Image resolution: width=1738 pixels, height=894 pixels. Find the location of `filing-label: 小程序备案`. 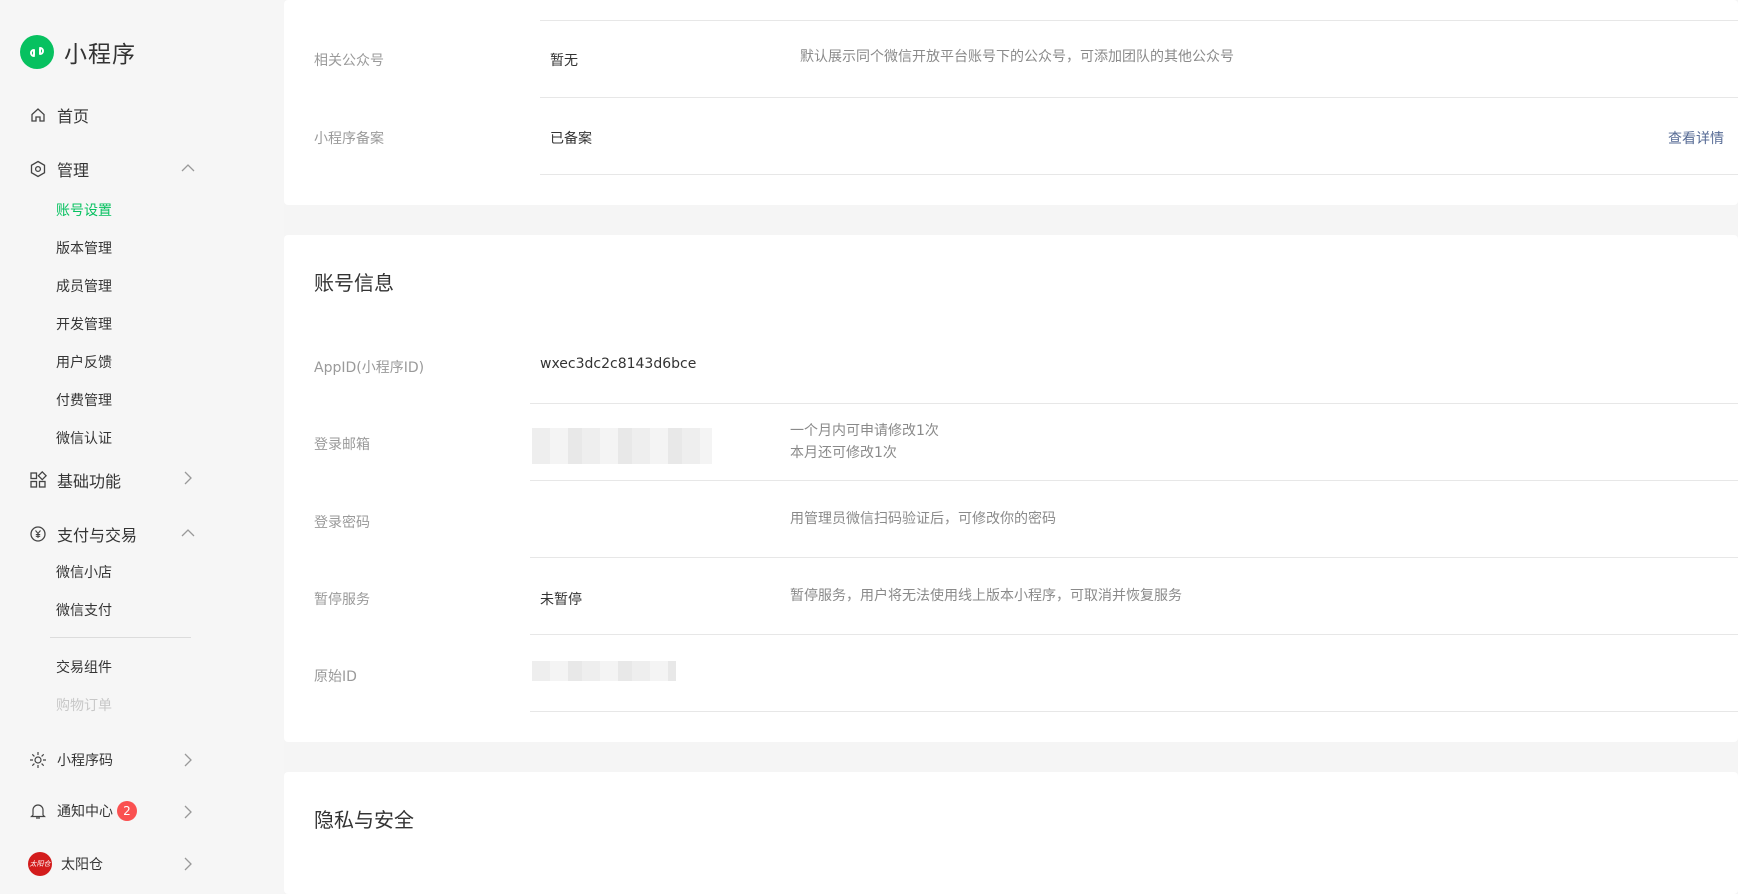

filing-label: 小程序备案 is located at coordinates (349, 139).